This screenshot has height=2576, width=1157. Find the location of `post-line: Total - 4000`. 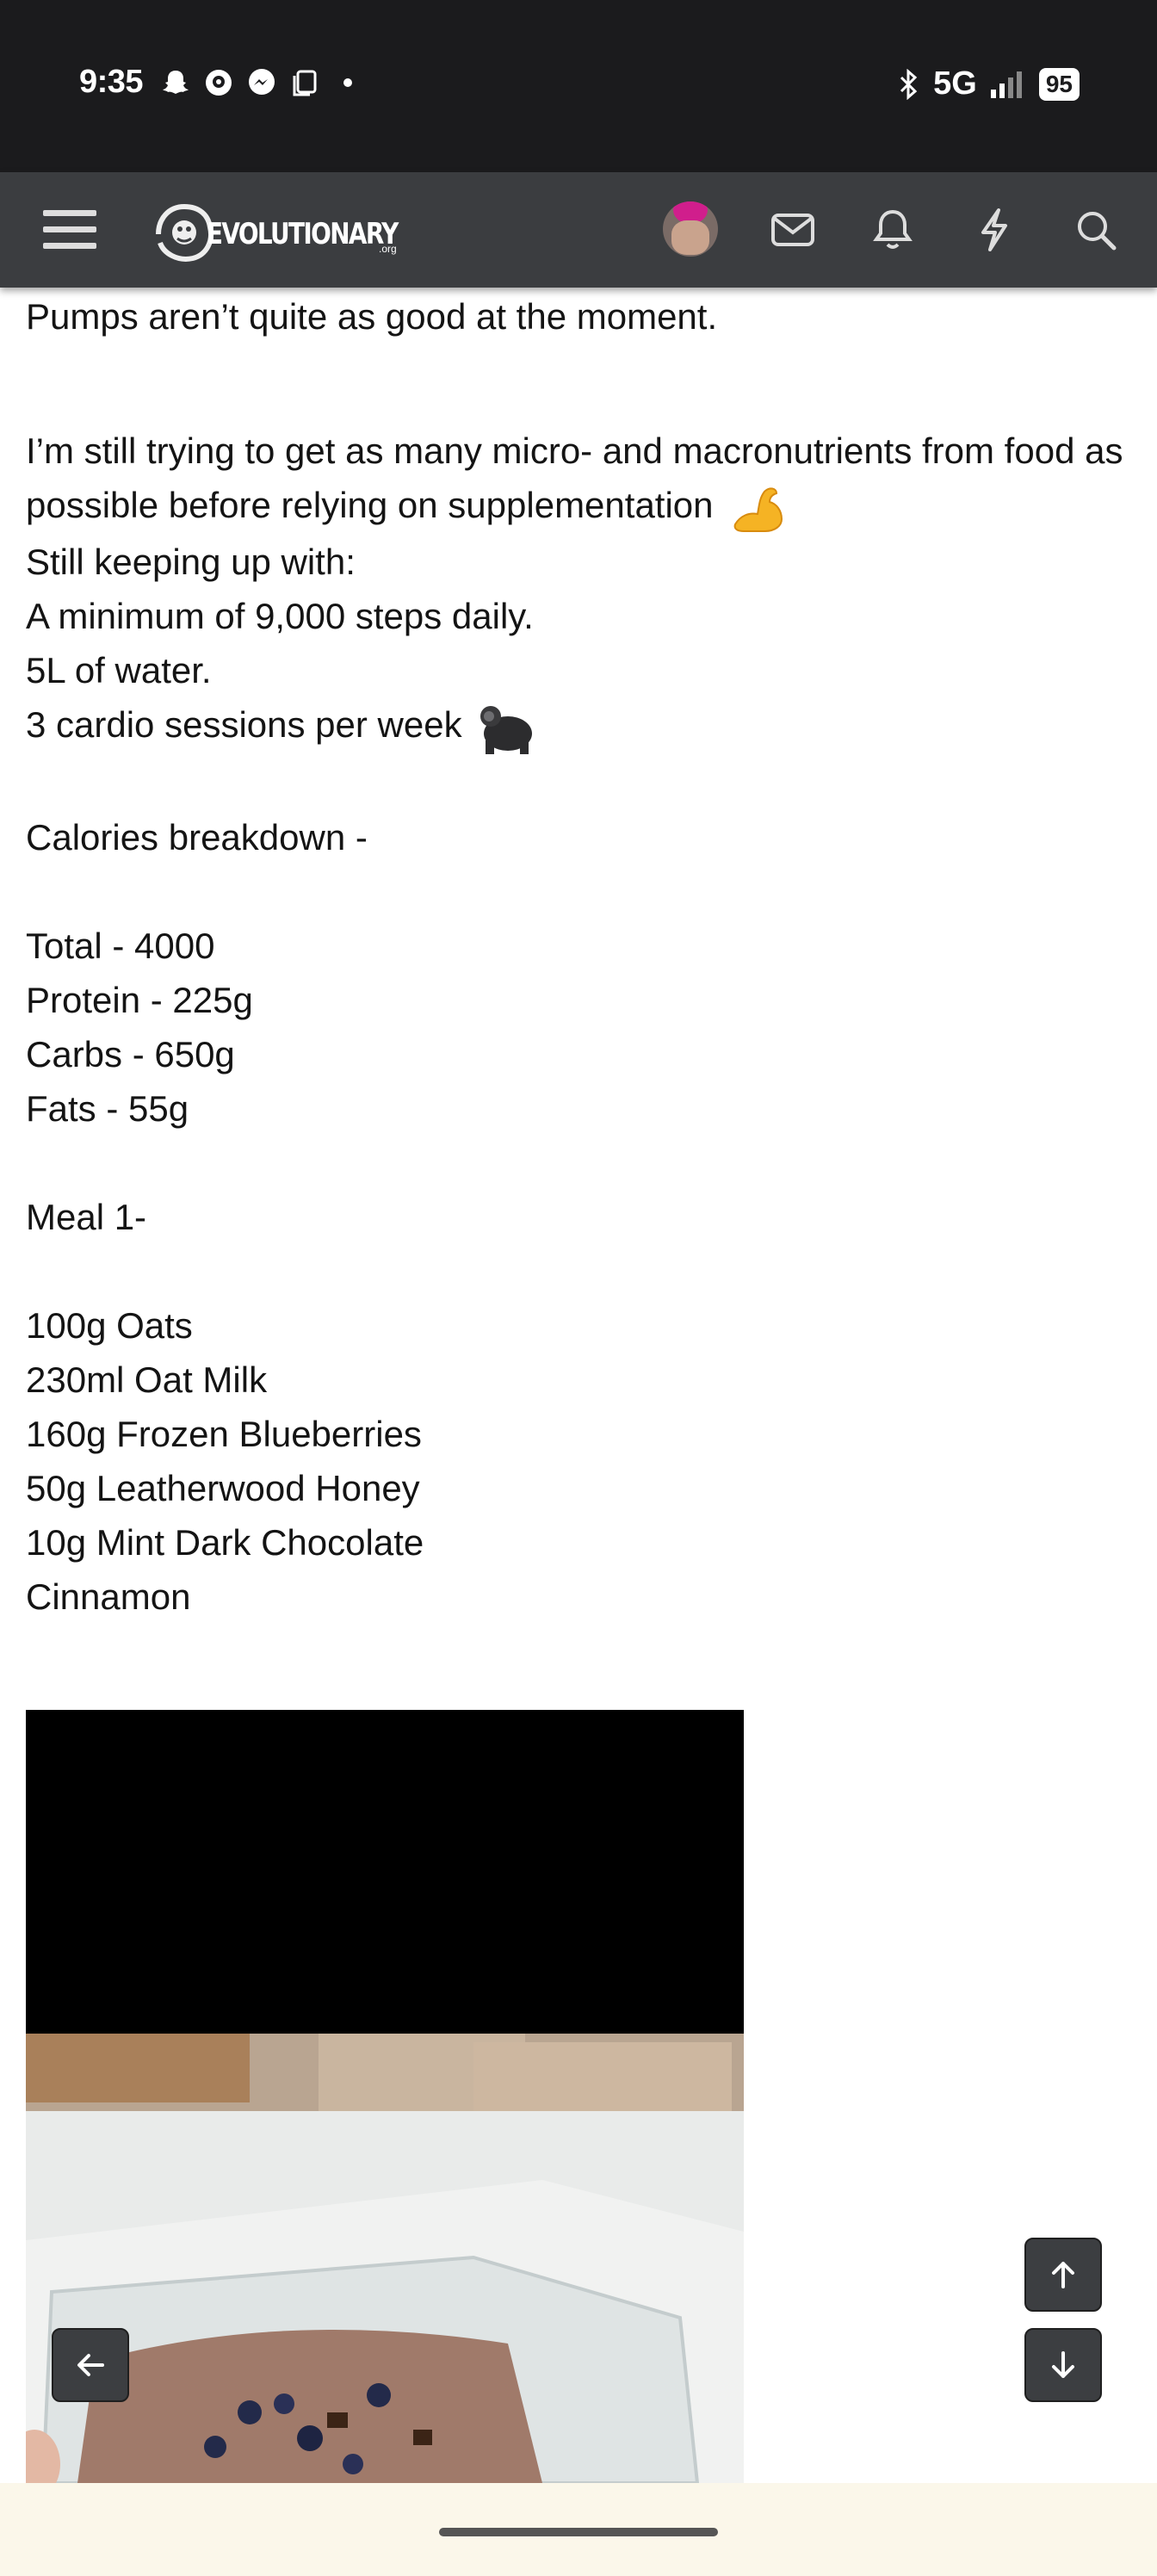

post-line: Total - 4000 is located at coordinates (121, 945).